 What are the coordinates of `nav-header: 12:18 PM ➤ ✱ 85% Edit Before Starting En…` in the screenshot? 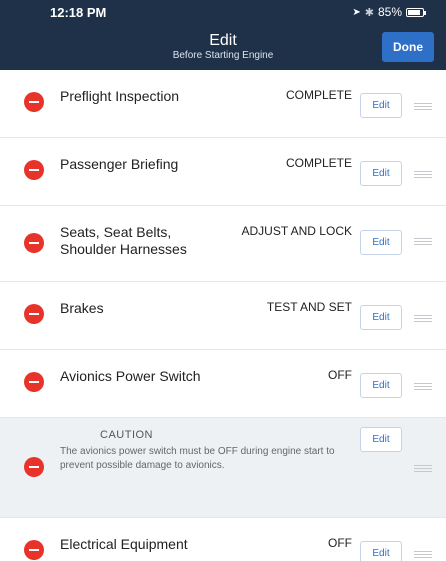 It's located at (223, 35).